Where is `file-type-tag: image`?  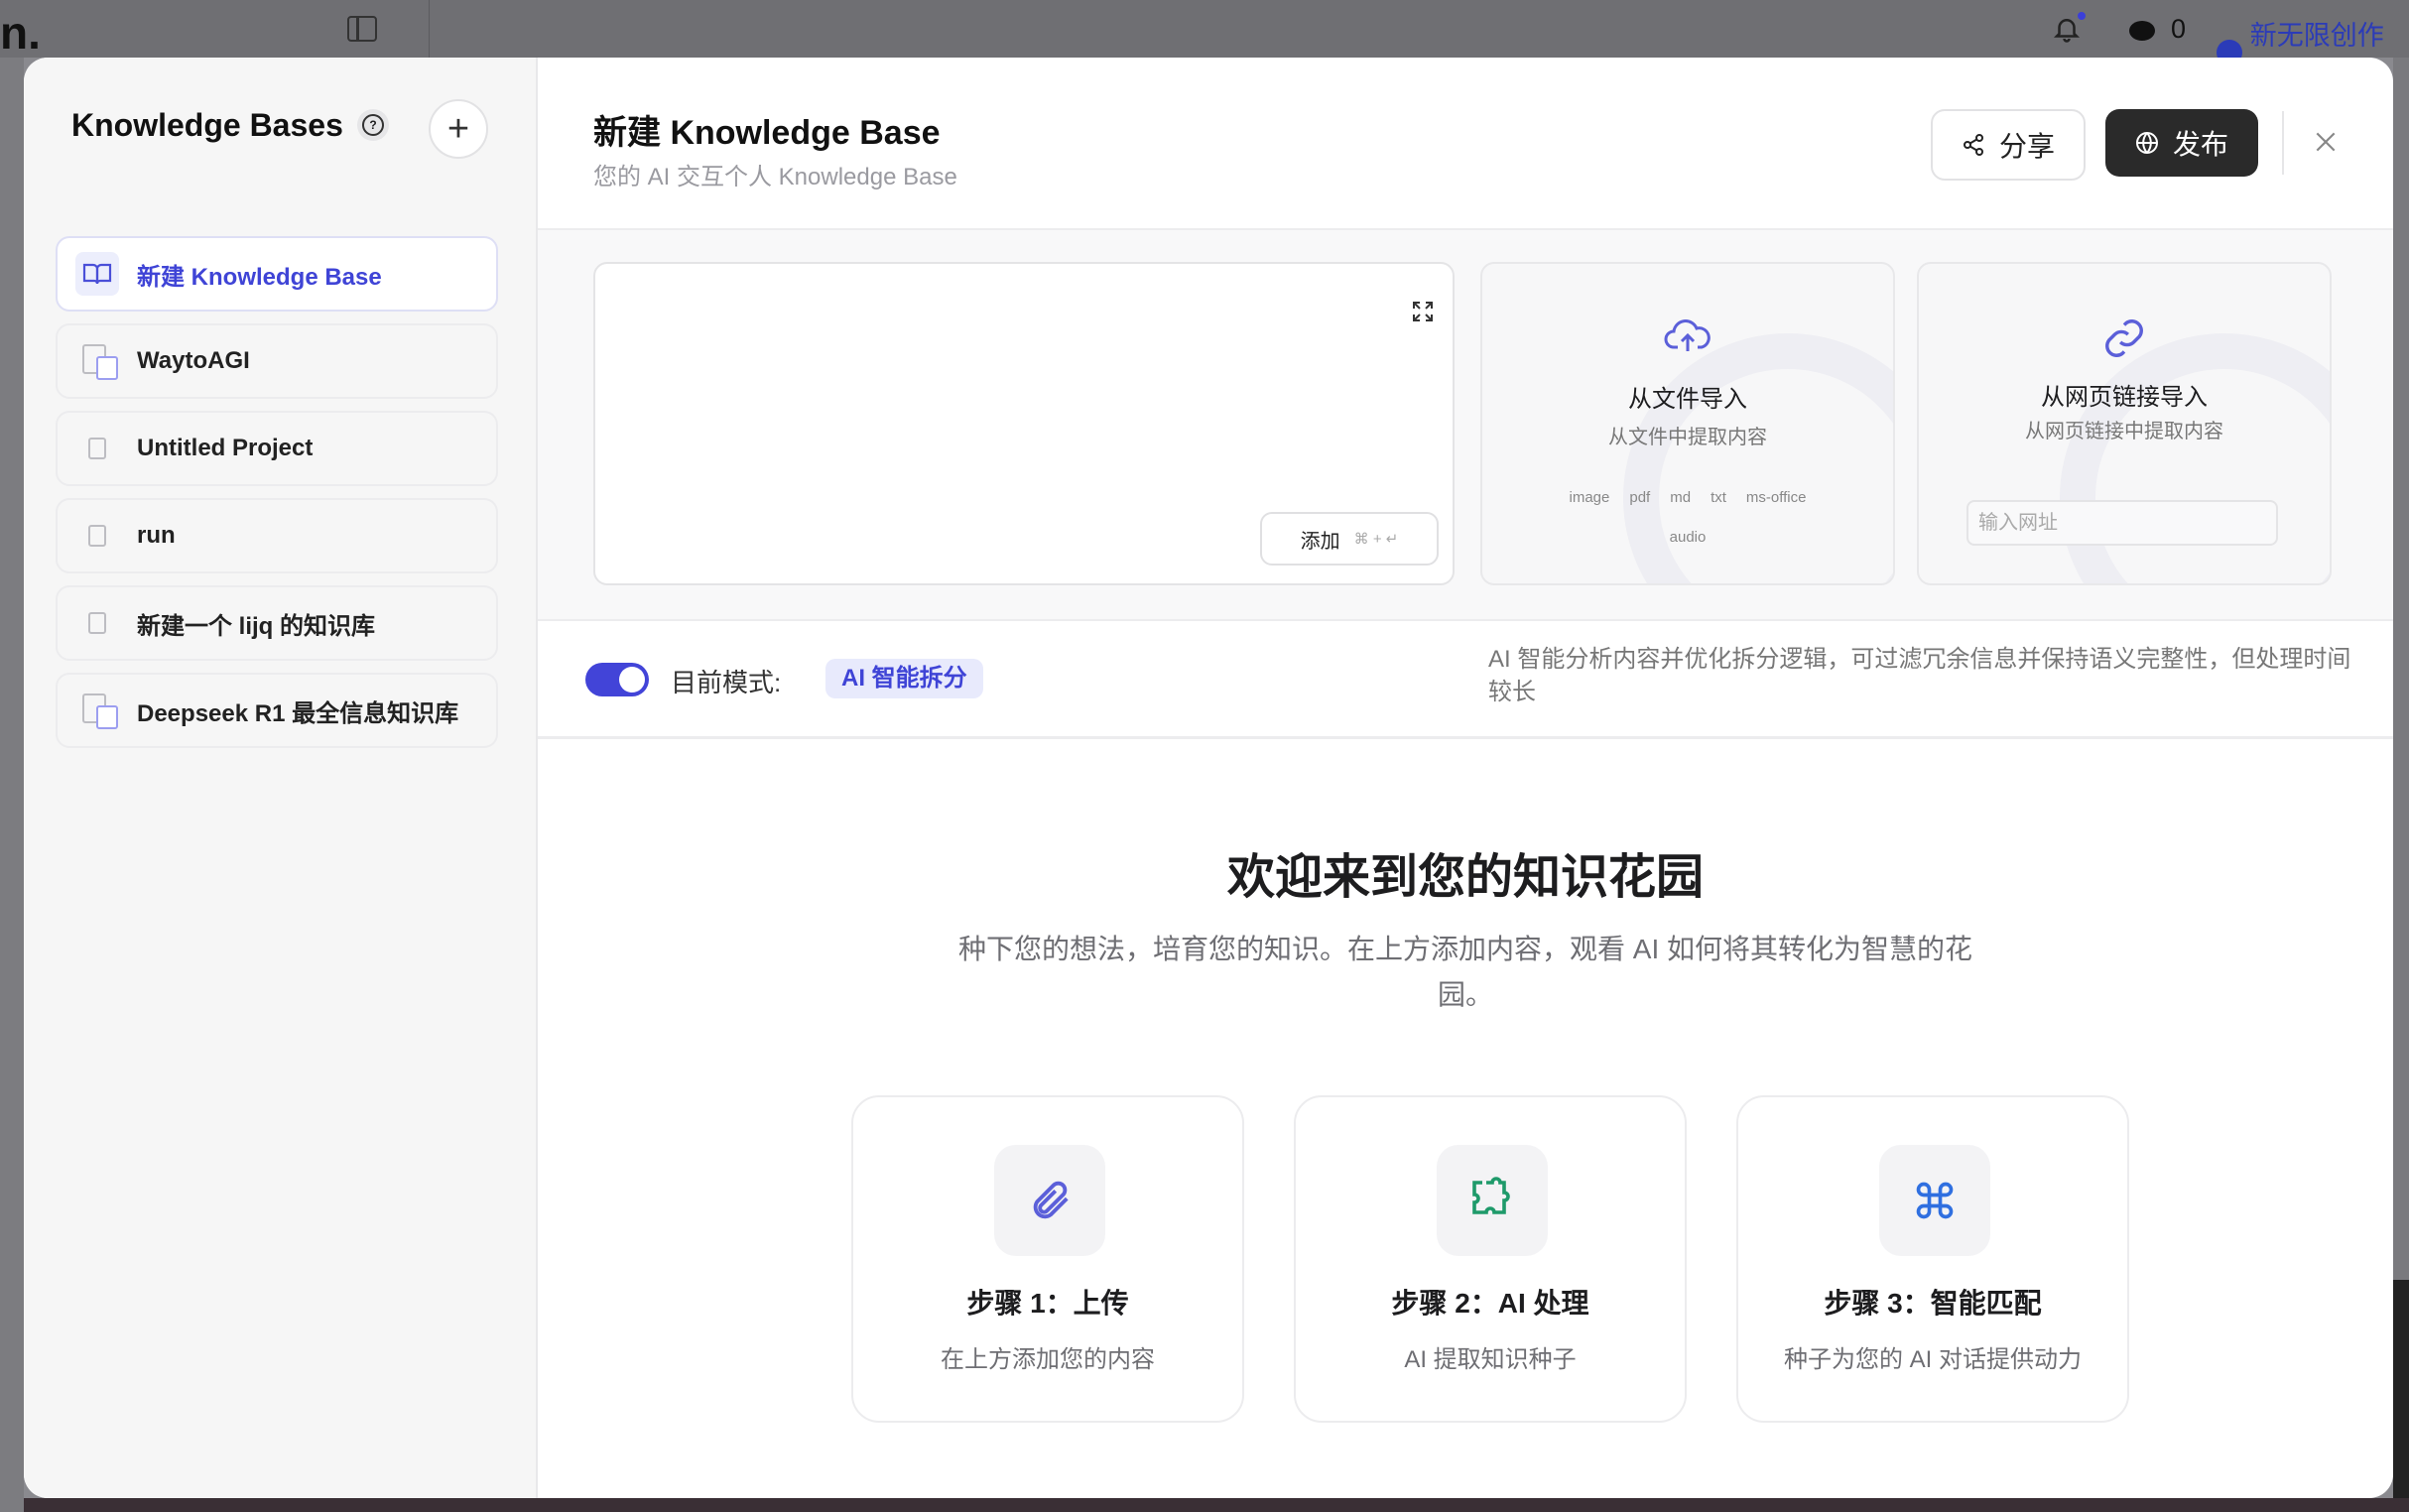
file-type-tag: image is located at coordinates (1589, 497).